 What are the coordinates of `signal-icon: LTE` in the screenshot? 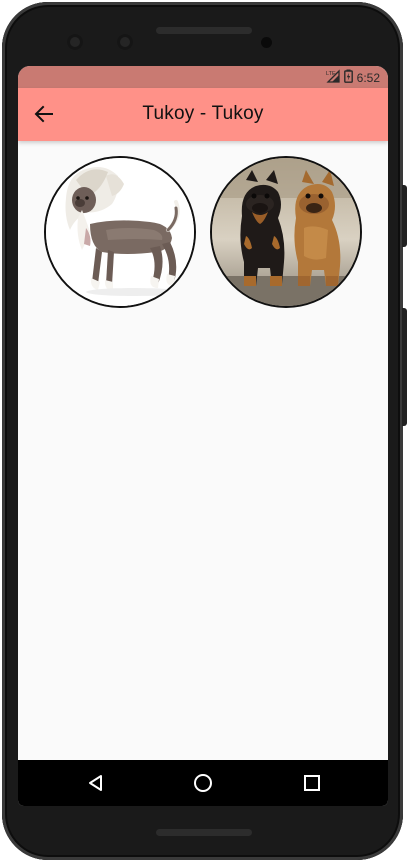 It's located at (333, 77).